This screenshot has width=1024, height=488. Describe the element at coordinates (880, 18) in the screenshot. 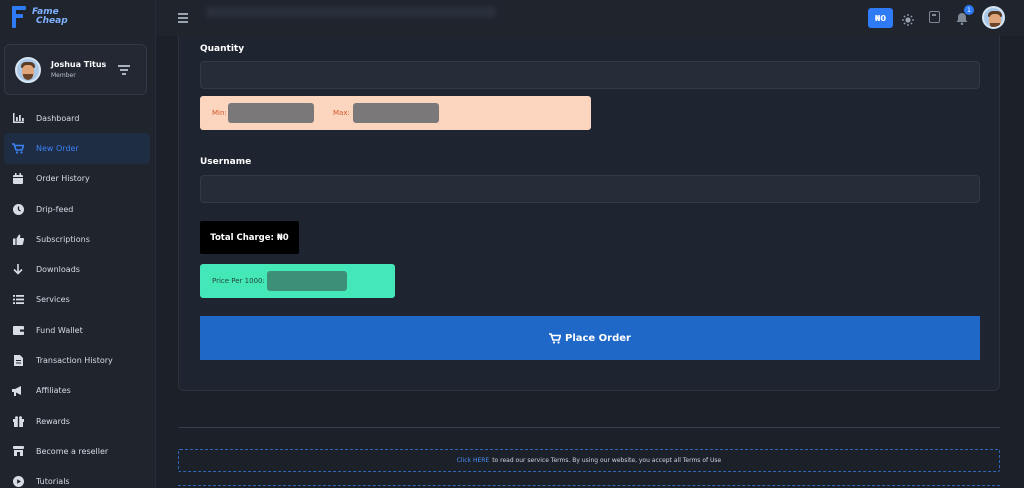

I see `balance-button: ₦0` at that location.